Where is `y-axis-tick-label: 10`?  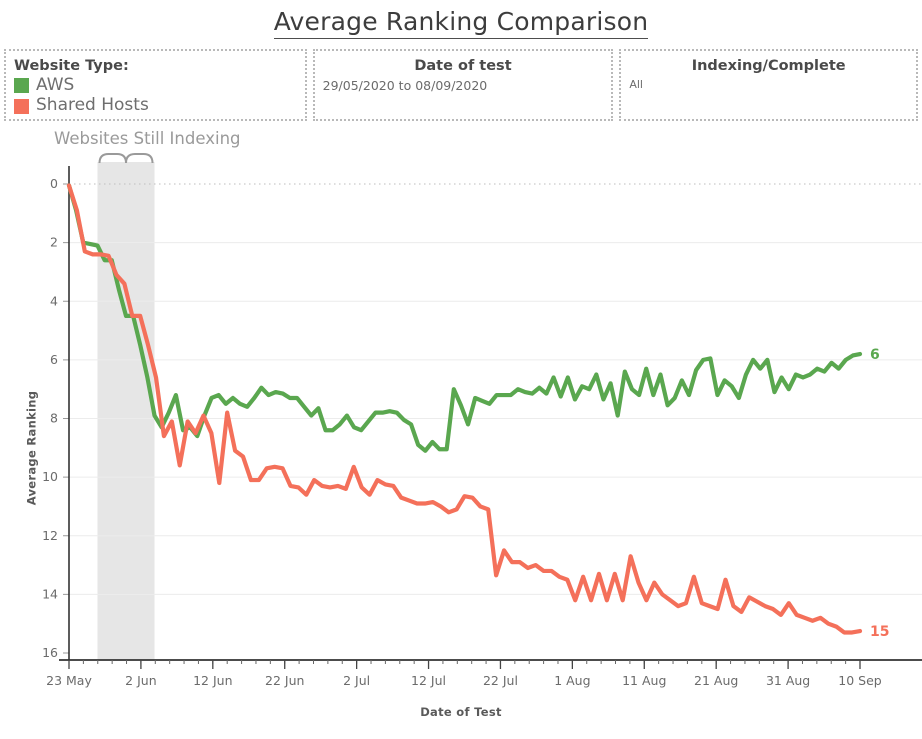
y-axis-tick-label: 10 is located at coordinates (50, 476).